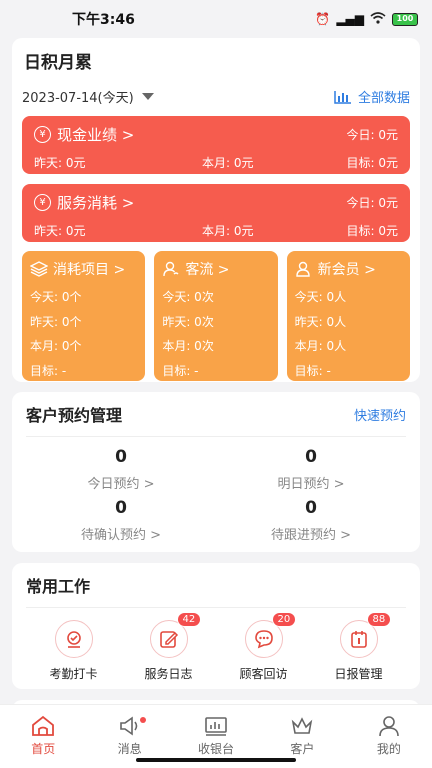 The width and height of the screenshot is (432, 768). What do you see at coordinates (56, 346) in the screenshot?
I see `items-month: 本月: 0个` at bounding box center [56, 346].